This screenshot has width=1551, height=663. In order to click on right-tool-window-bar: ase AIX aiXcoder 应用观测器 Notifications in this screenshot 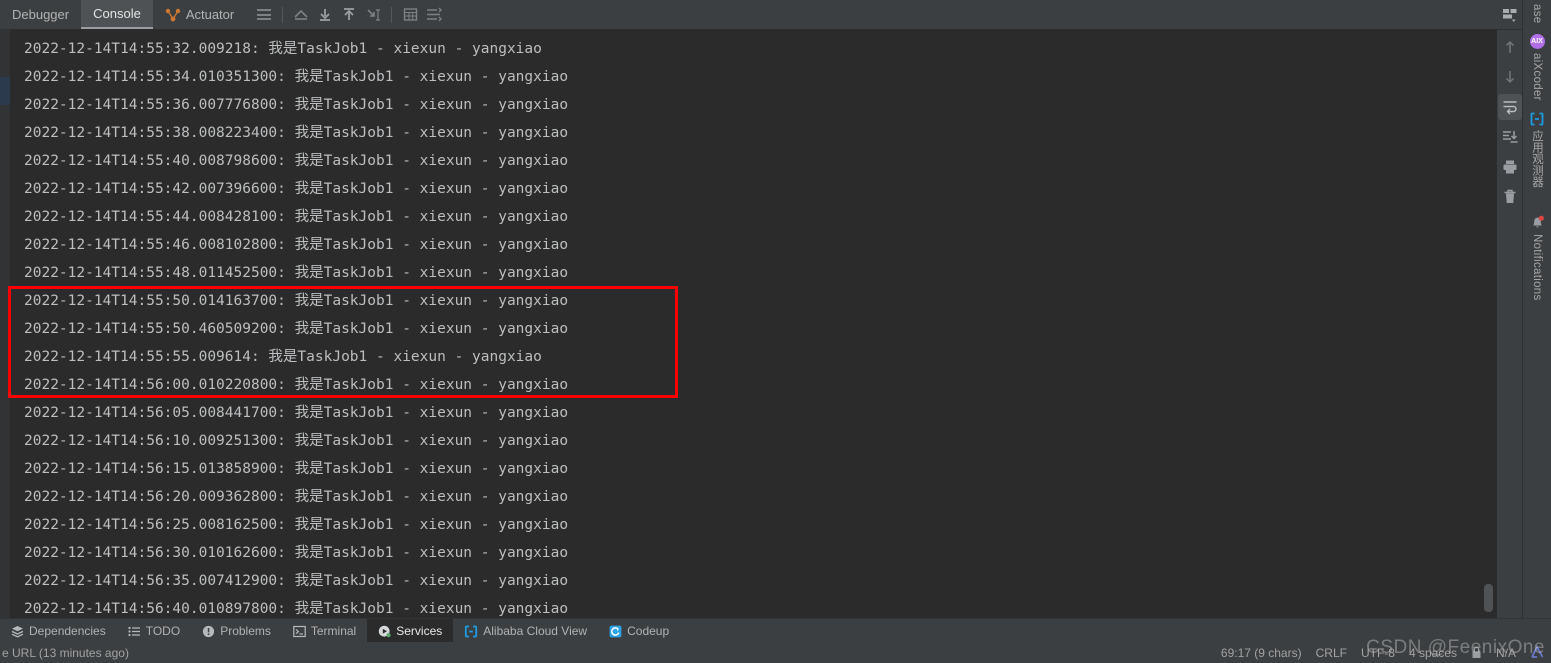, I will do `click(1536, 309)`.